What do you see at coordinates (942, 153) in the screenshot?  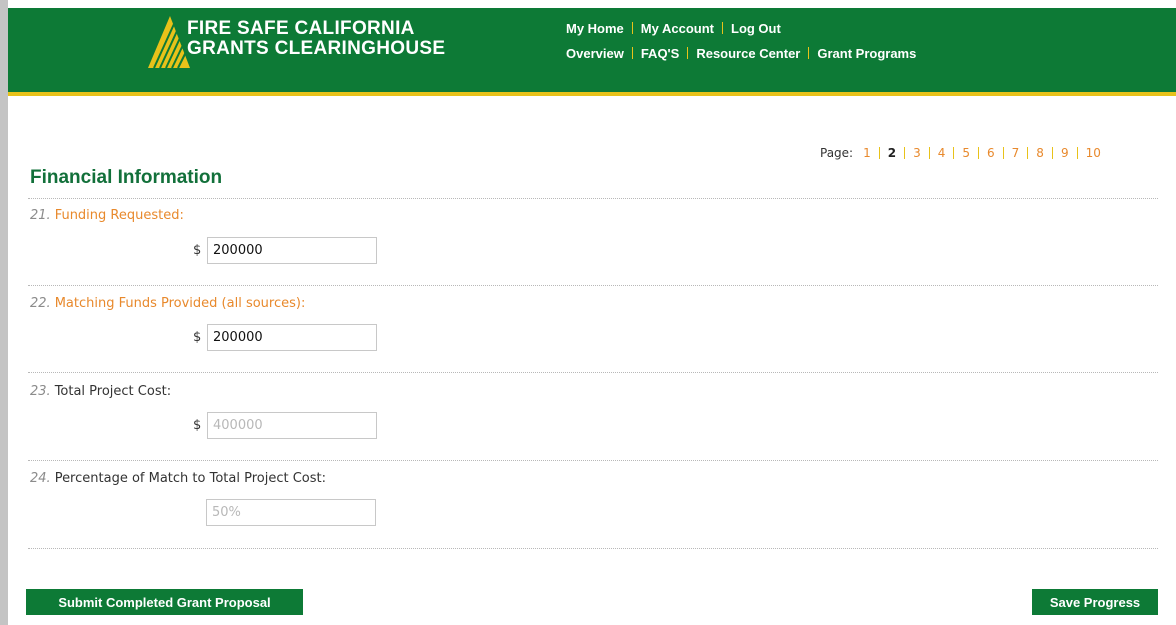 I see `page-link-4: 4` at bounding box center [942, 153].